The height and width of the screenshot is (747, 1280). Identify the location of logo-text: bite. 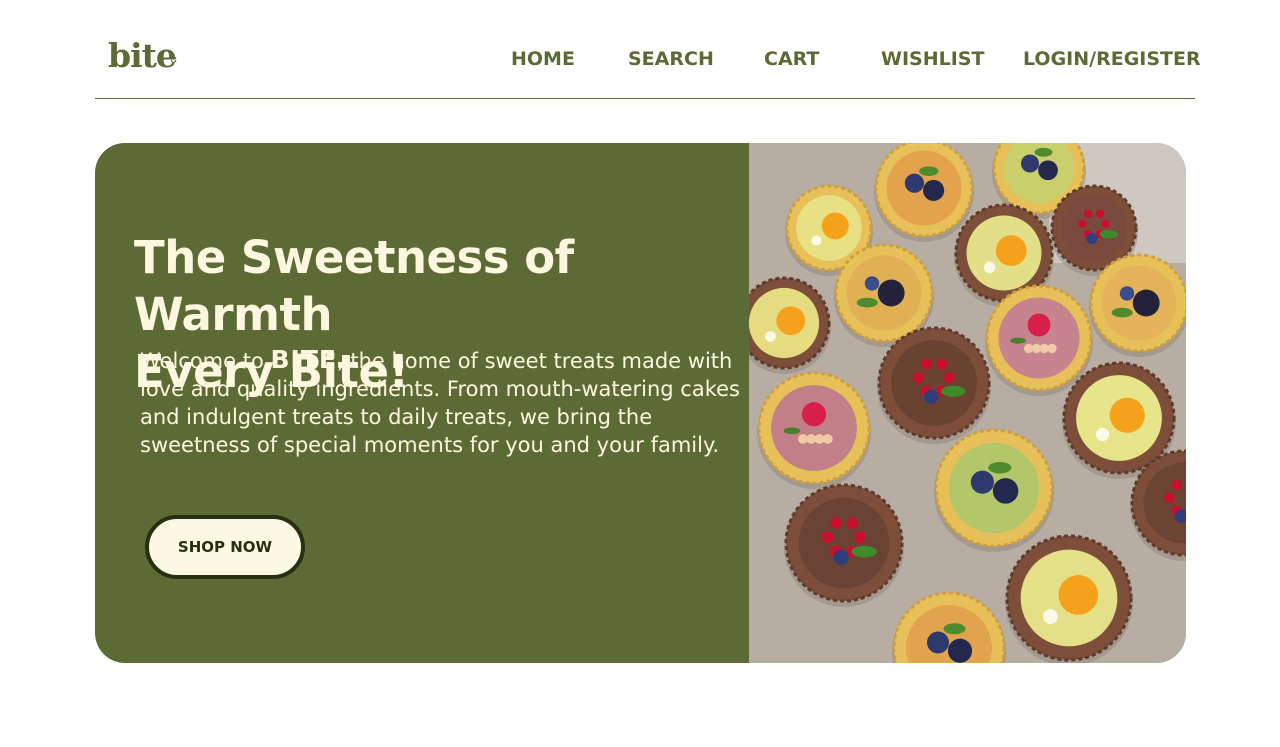
(142, 55).